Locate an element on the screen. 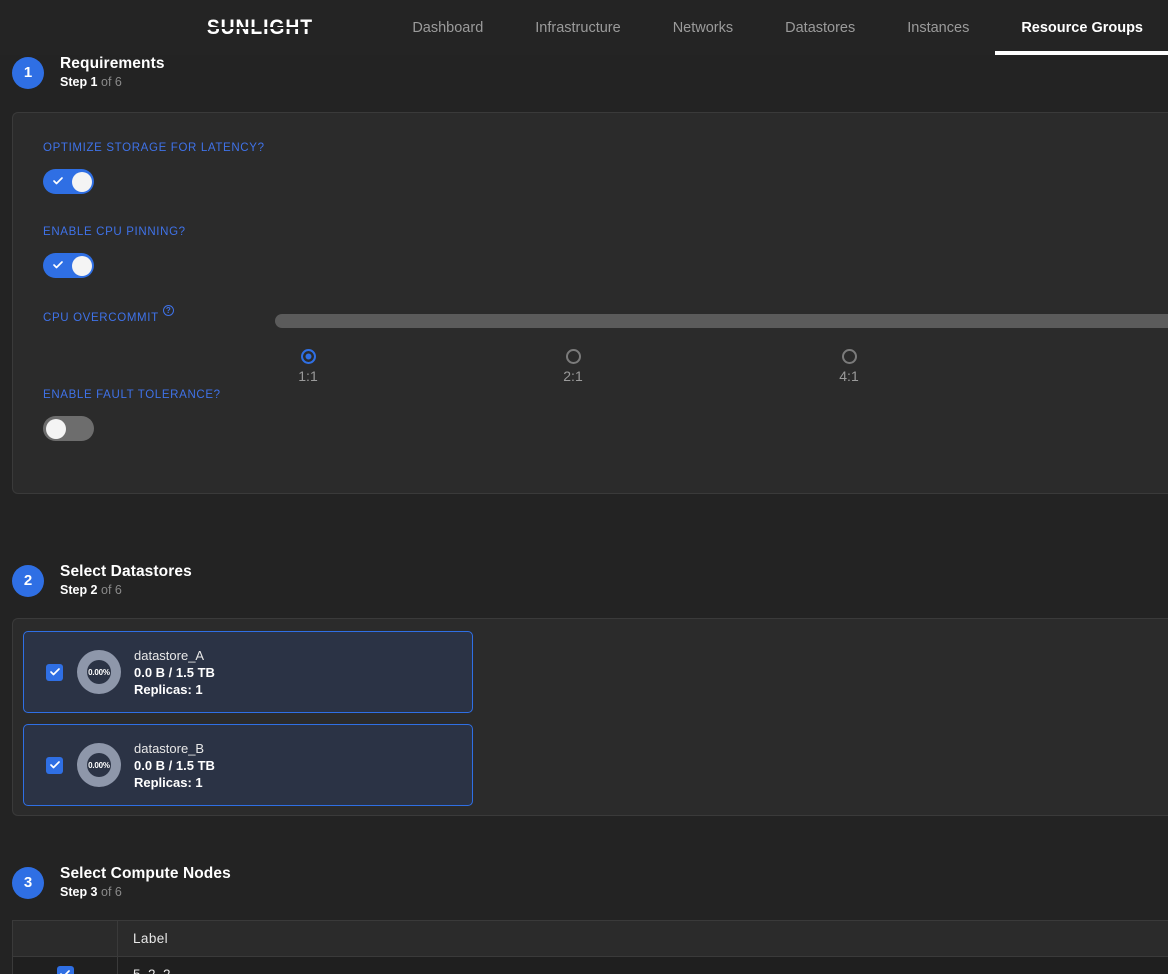 The width and height of the screenshot is (1168, 974). step-2-of: of 6 is located at coordinates (111, 590).